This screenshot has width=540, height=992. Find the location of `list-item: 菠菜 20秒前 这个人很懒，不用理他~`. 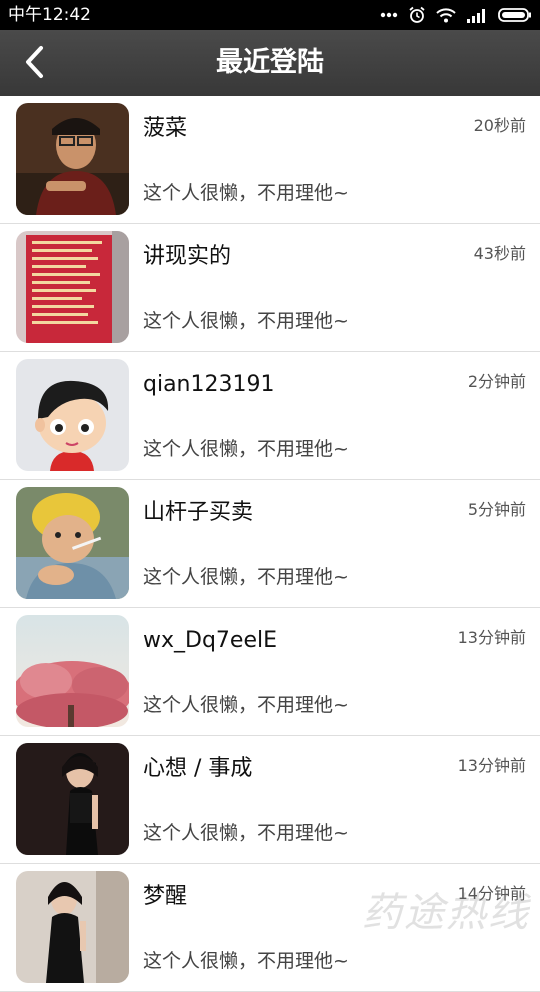

list-item: 菠菜 20秒前 这个人很懒，不用理他~ is located at coordinates (270, 160).